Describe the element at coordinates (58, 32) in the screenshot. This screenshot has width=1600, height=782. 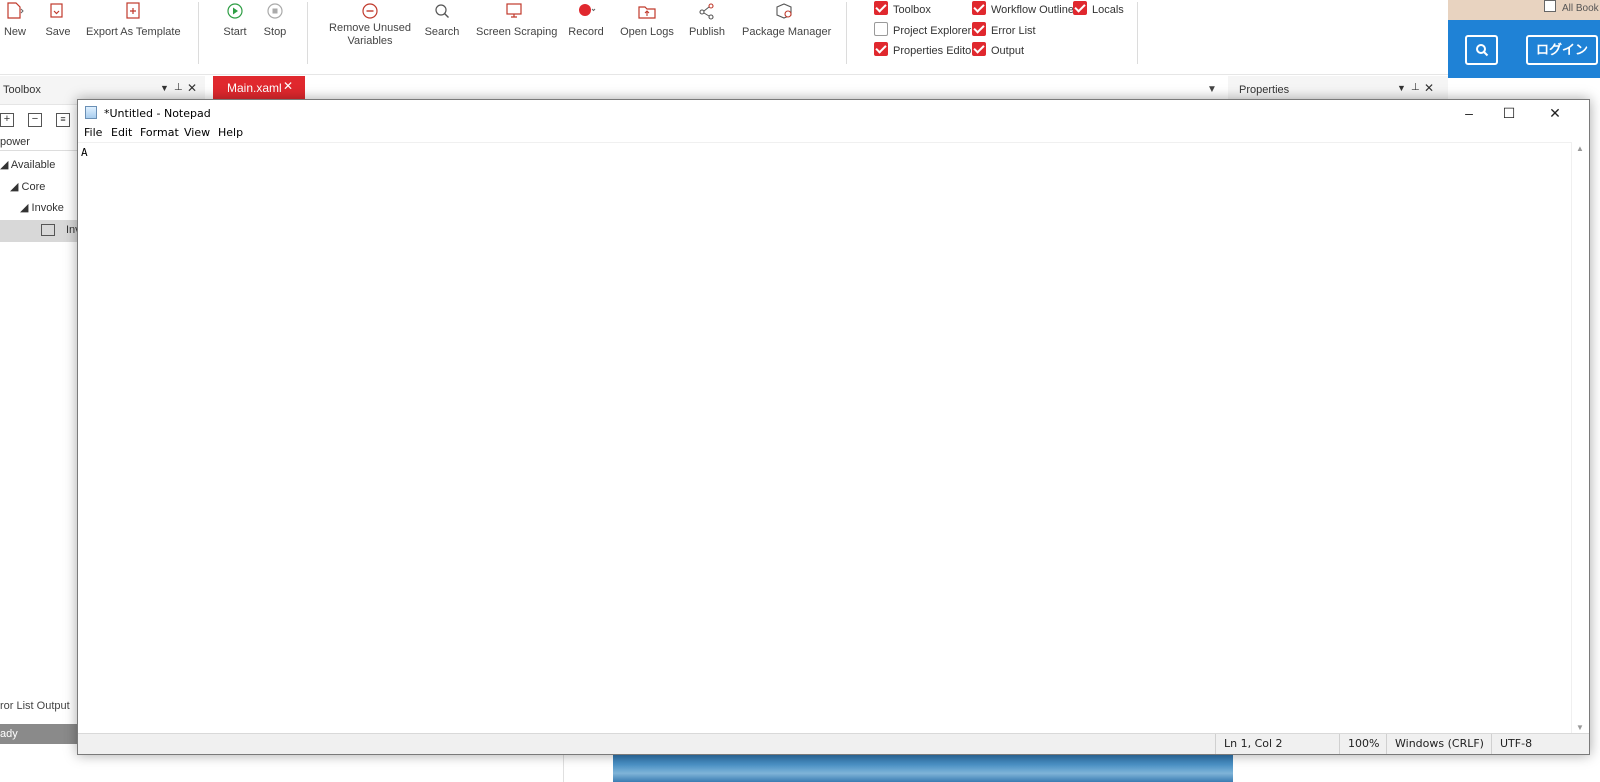
I see `save-label: Save` at that location.